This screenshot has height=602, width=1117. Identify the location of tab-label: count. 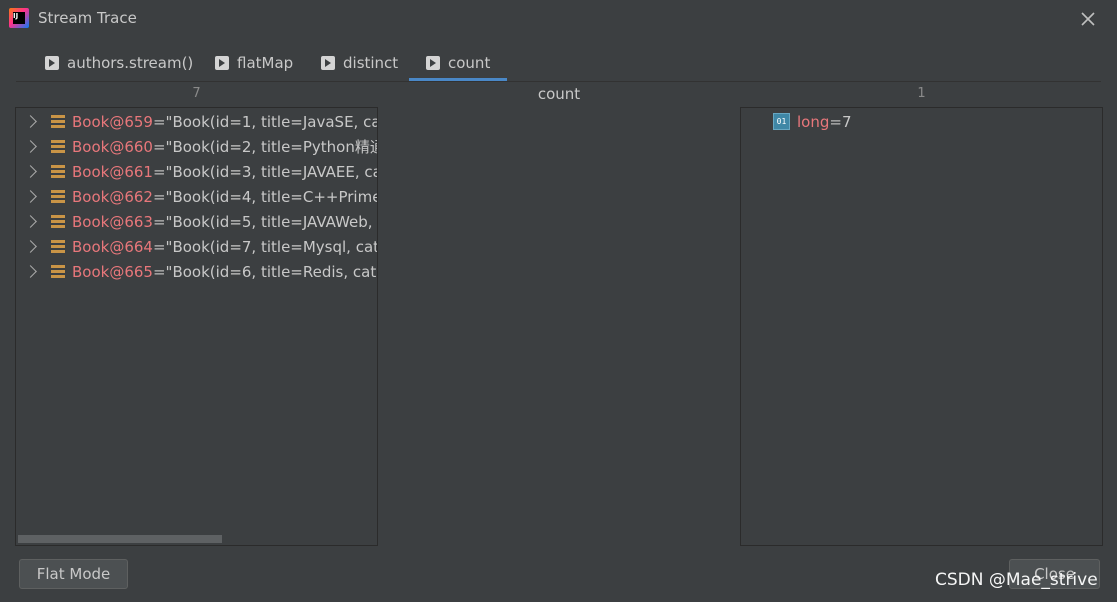
(469, 62).